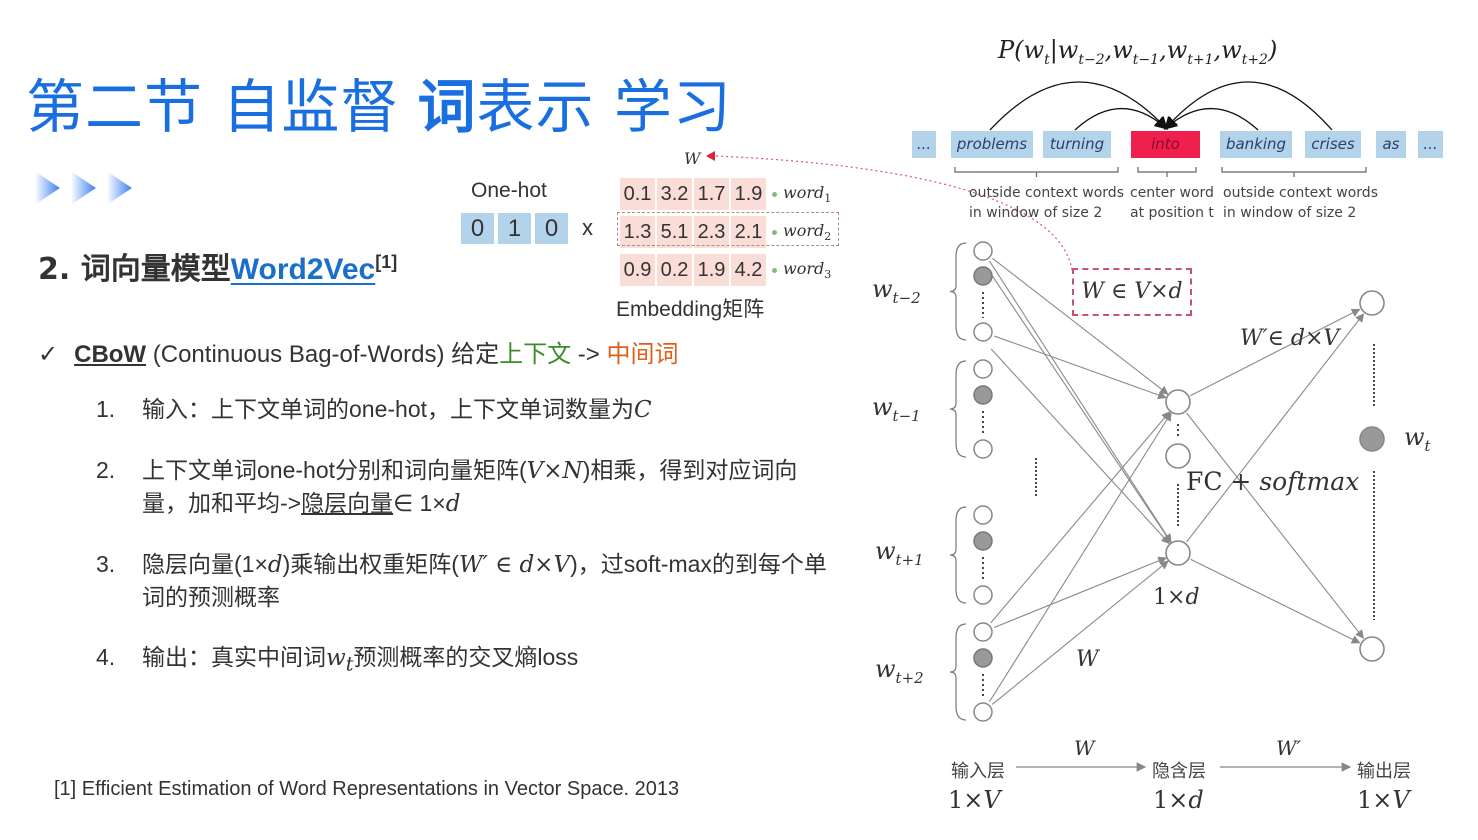 The height and width of the screenshot is (840, 1478). Describe the element at coordinates (1289, 748) in the screenshot. I see `pipeline-wprime-label: W′` at that location.